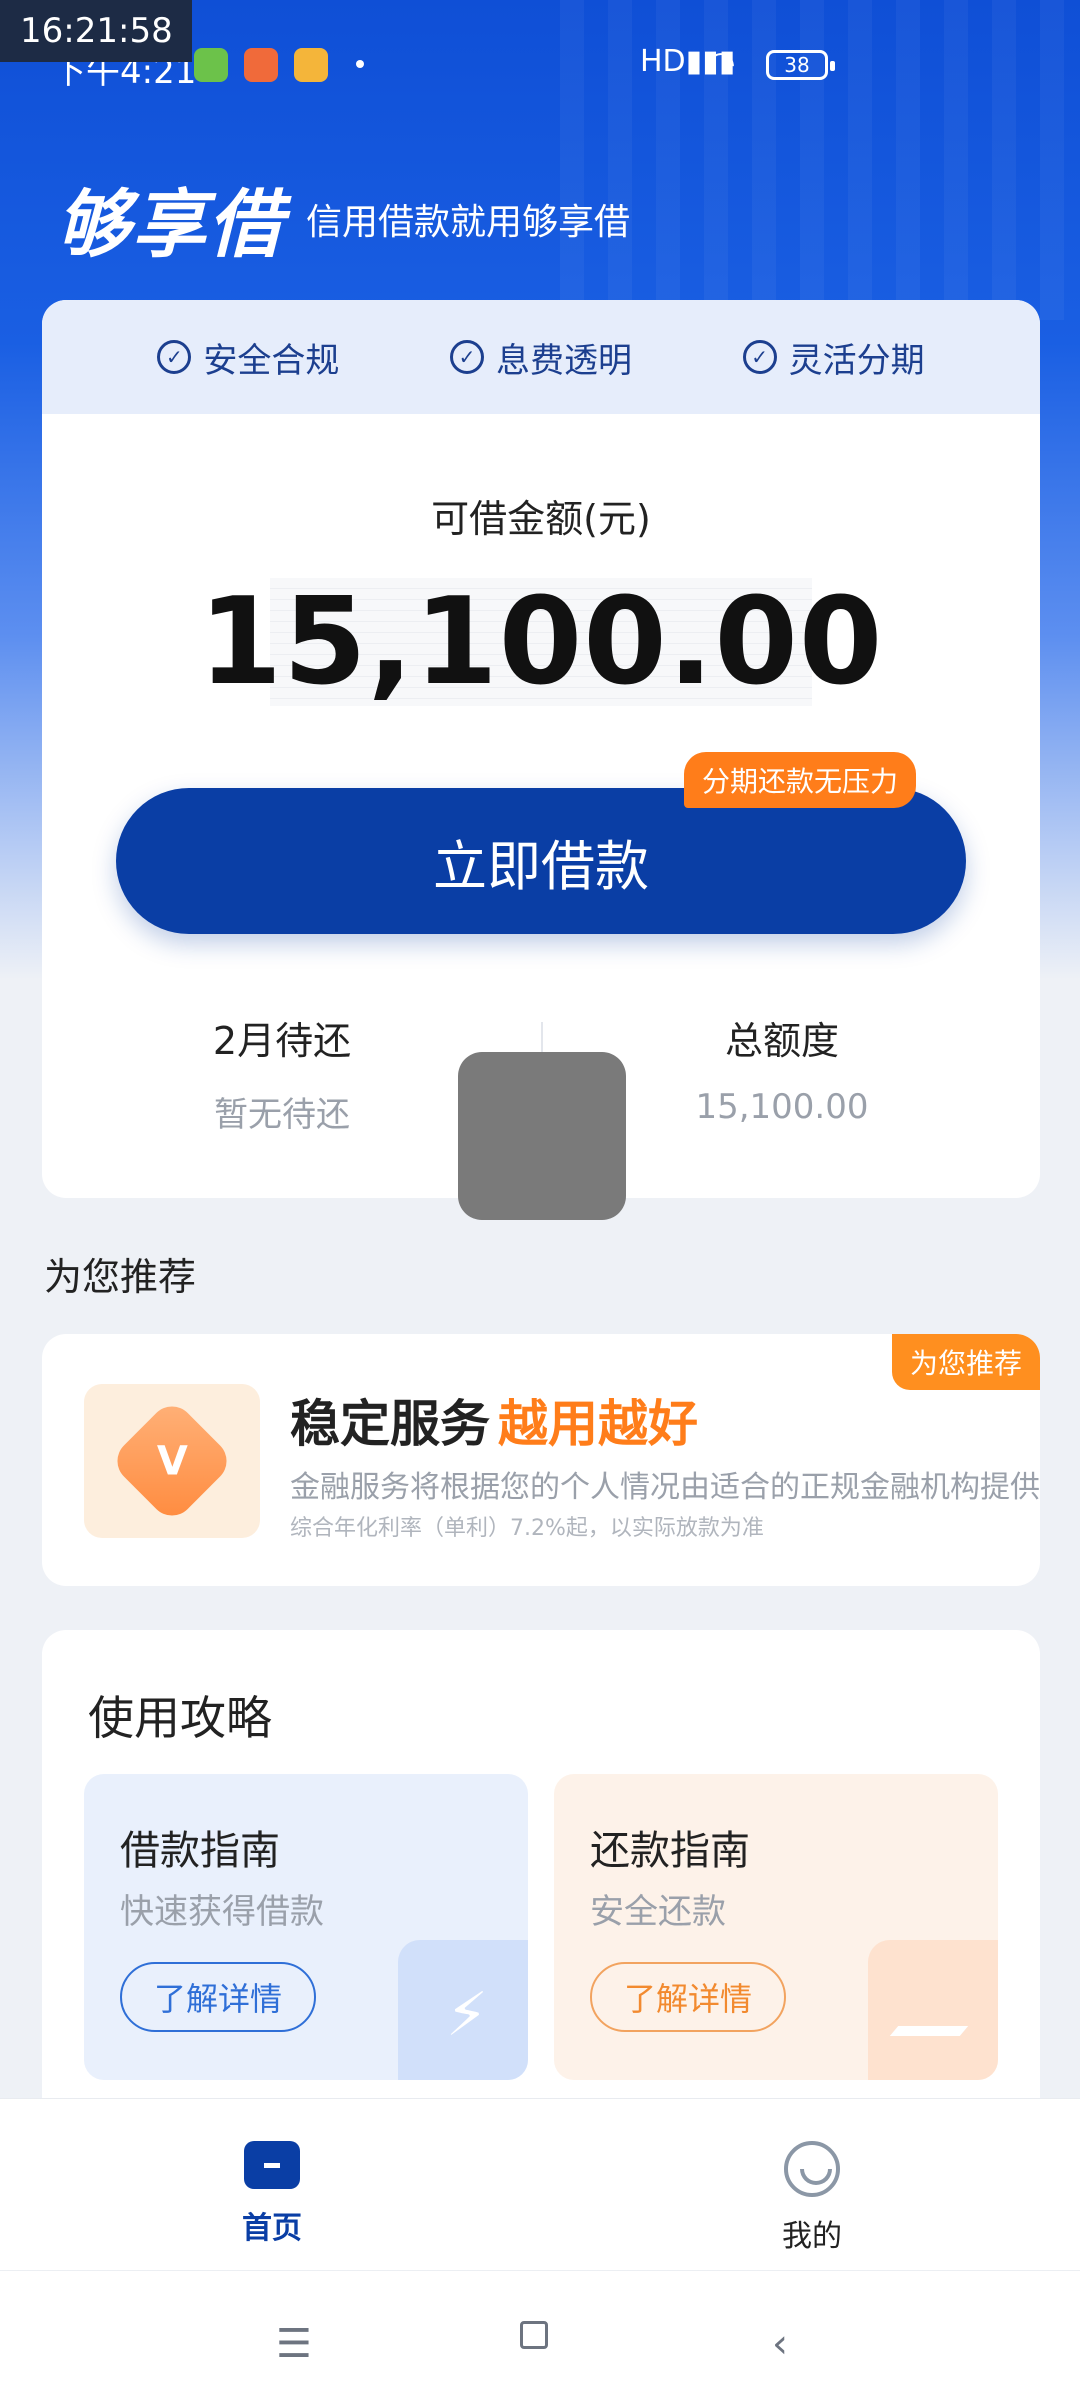  Describe the element at coordinates (933, 2010) in the screenshot. I see `folder-decoration` at that location.